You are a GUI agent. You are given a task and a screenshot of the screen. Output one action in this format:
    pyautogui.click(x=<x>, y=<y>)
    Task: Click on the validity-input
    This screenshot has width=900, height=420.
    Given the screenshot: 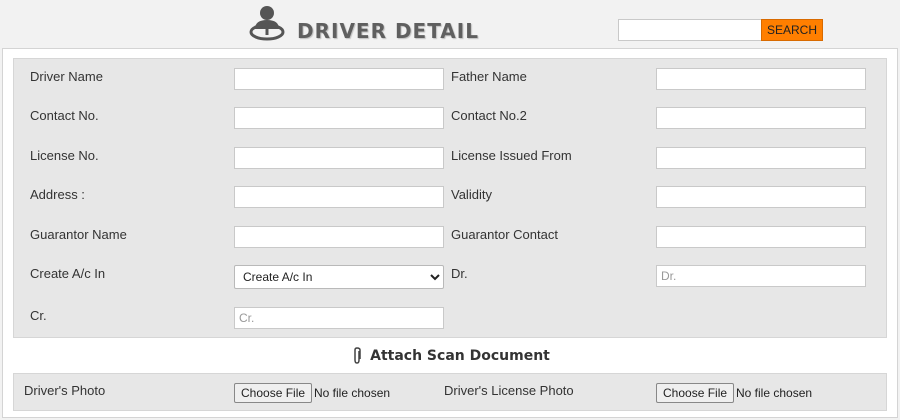 What is the action you would take?
    pyautogui.click(x=761, y=197)
    